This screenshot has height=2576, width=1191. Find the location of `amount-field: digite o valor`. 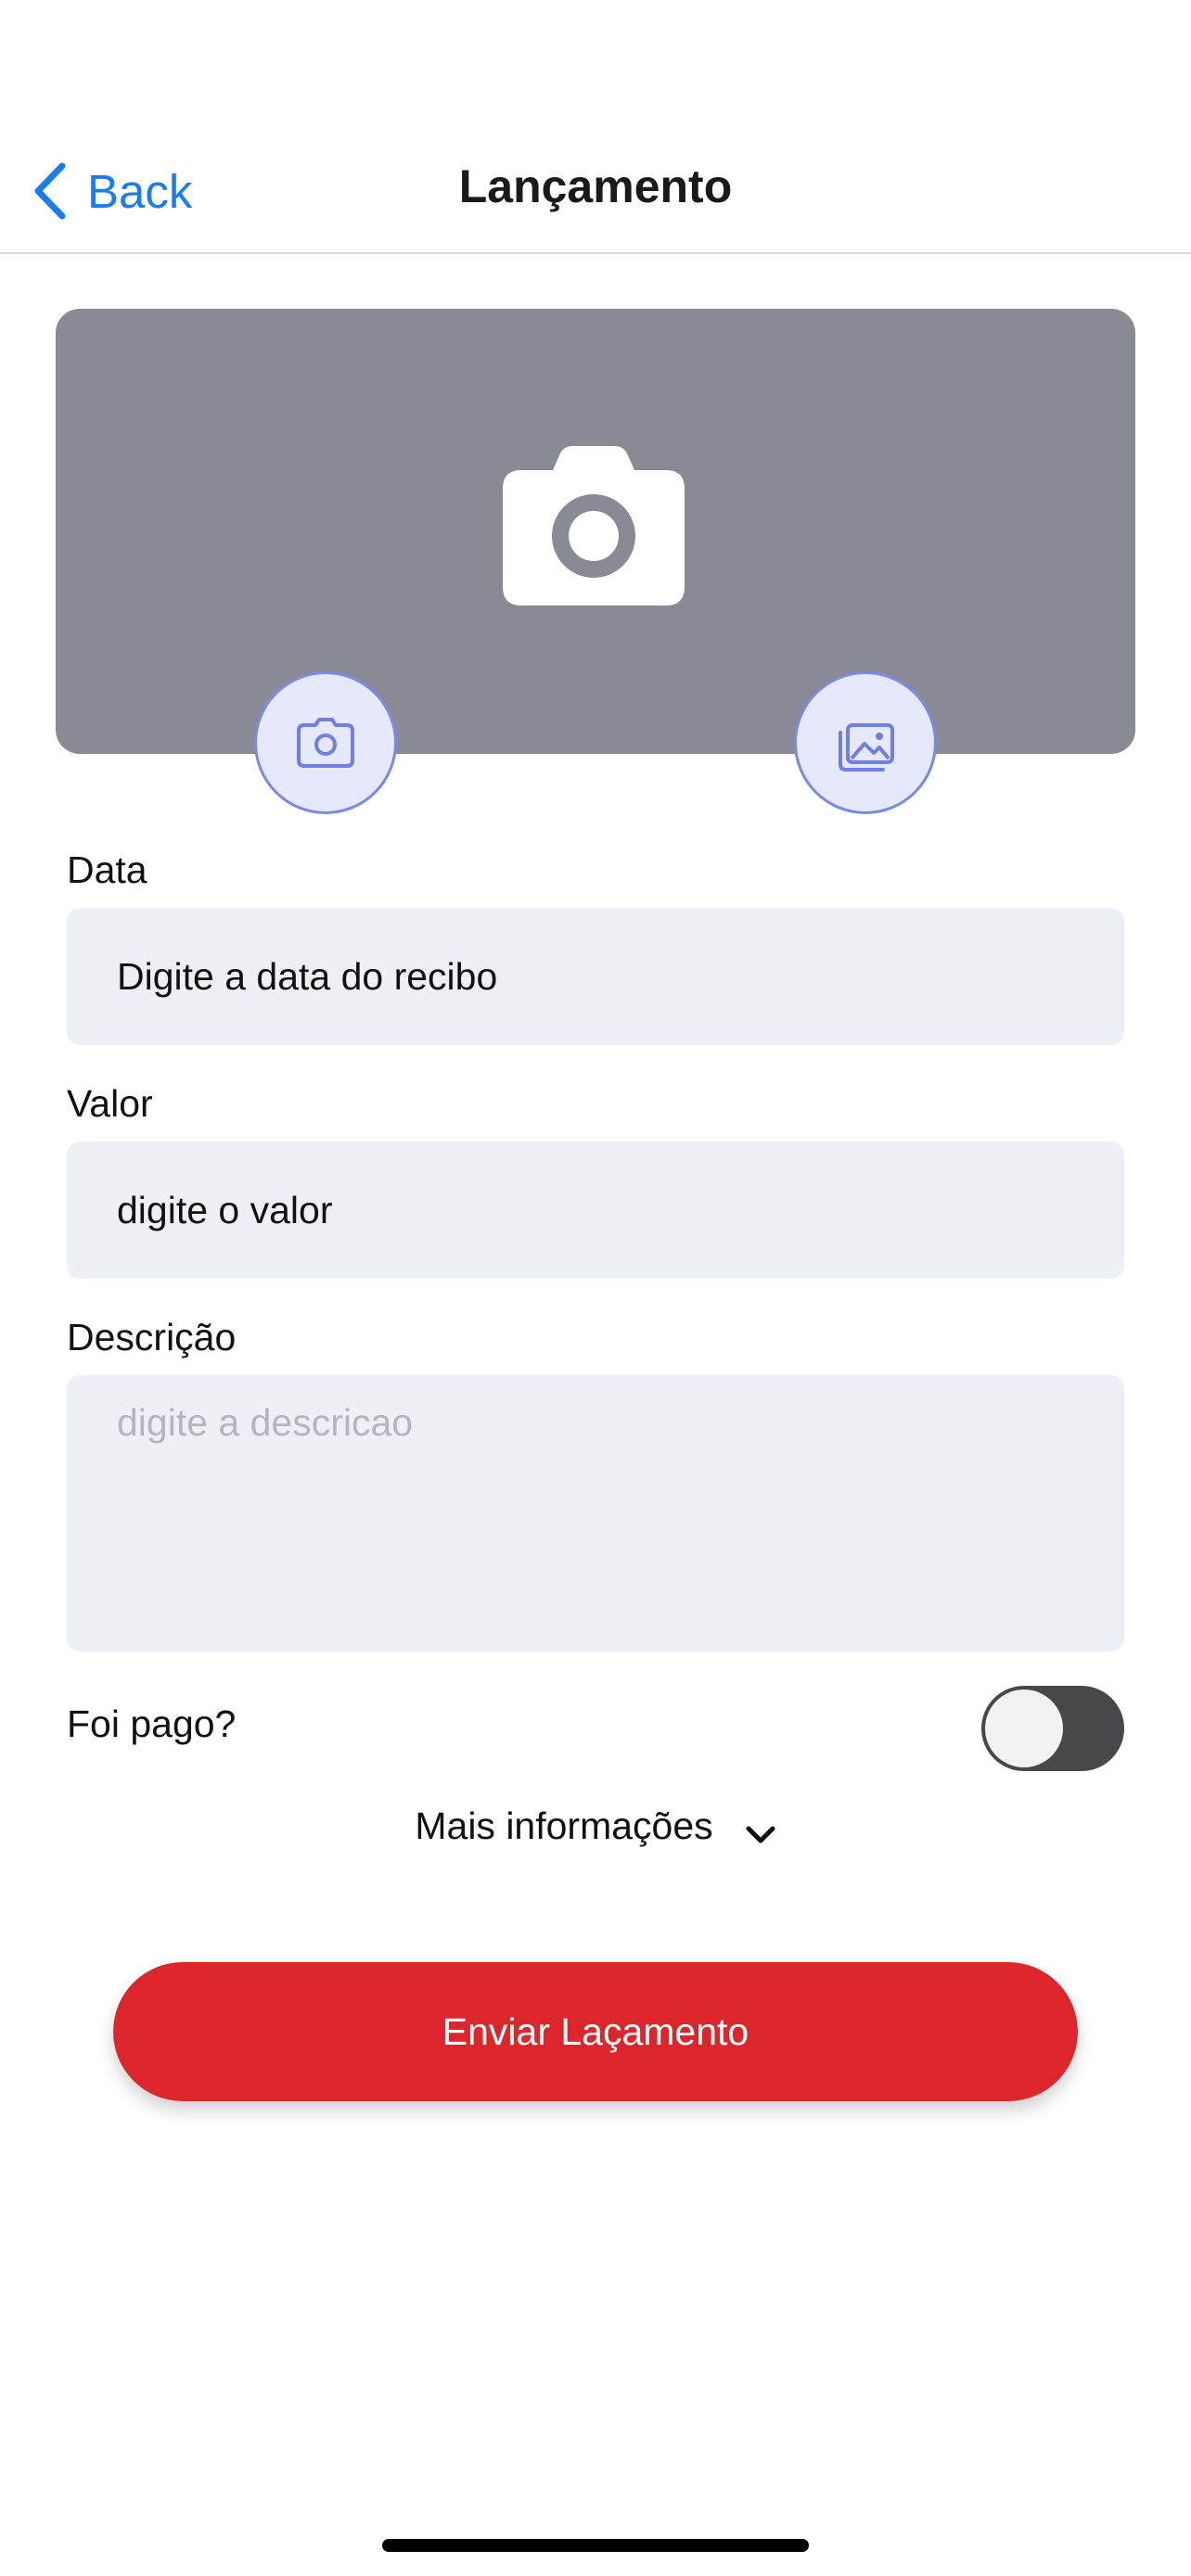

amount-field: digite o valor is located at coordinates (595, 1210).